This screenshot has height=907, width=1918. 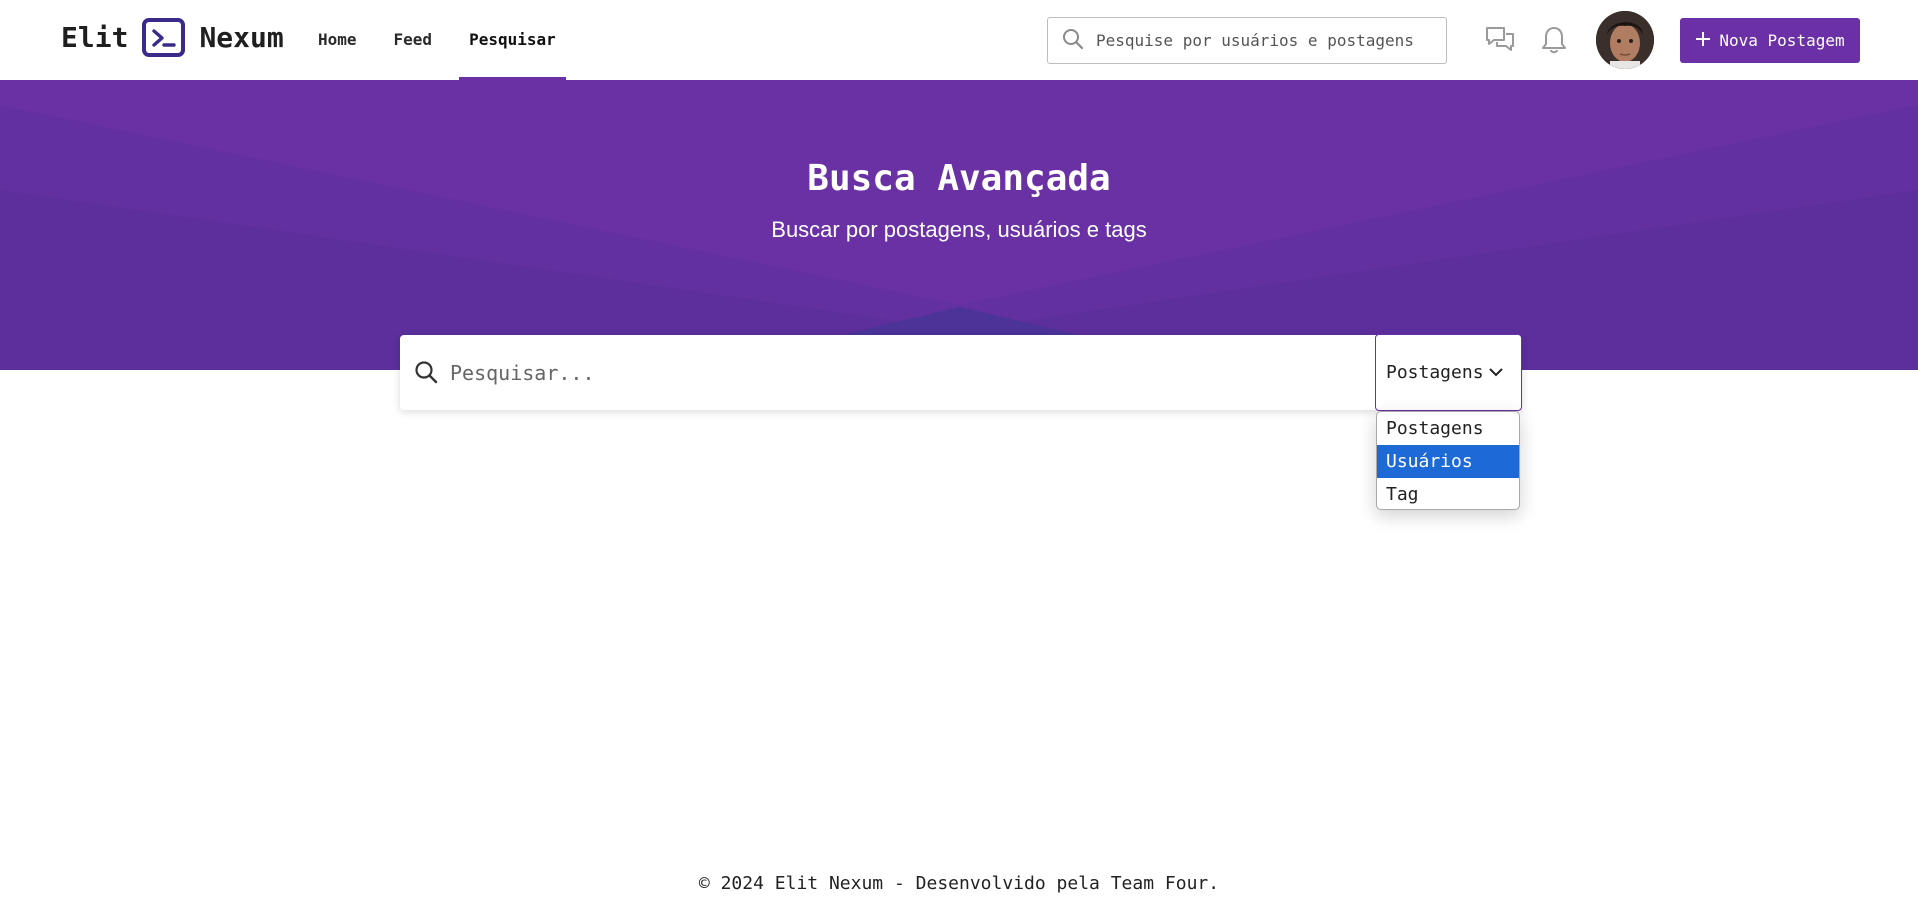 What do you see at coordinates (95, 37) in the screenshot?
I see `brand-name-left: Elit` at bounding box center [95, 37].